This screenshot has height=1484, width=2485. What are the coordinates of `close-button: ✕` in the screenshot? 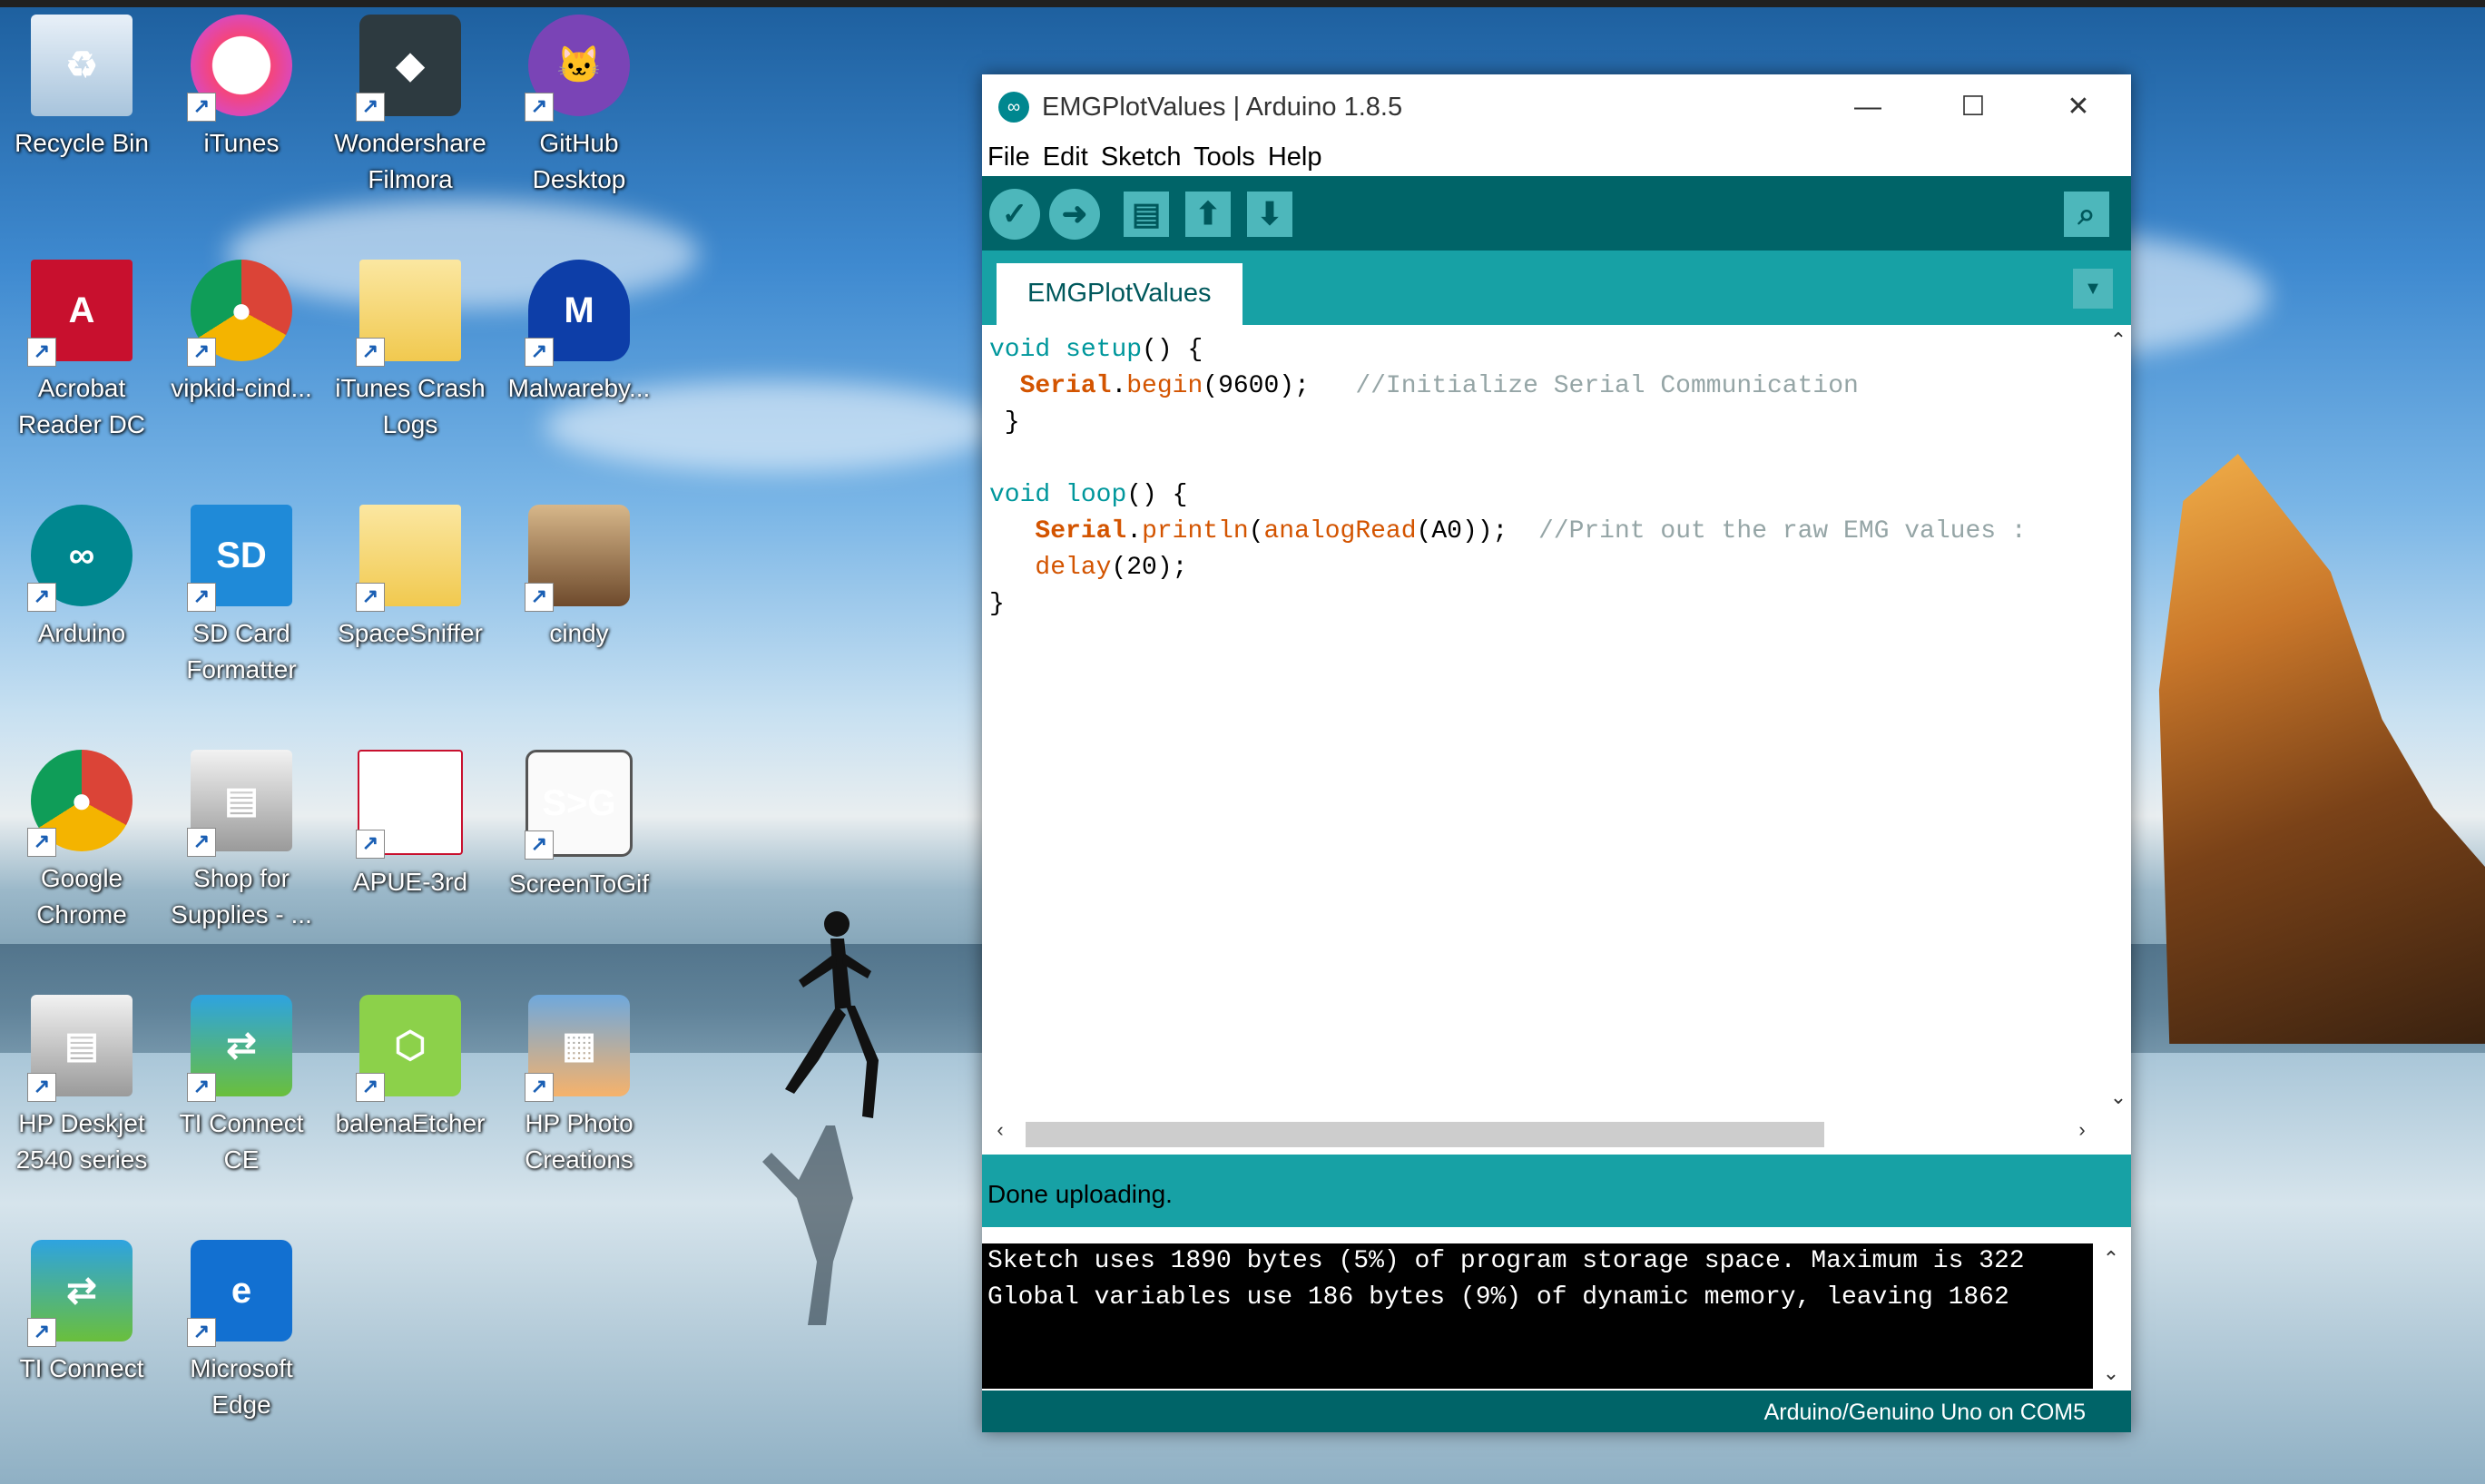 It's located at (2078, 107).